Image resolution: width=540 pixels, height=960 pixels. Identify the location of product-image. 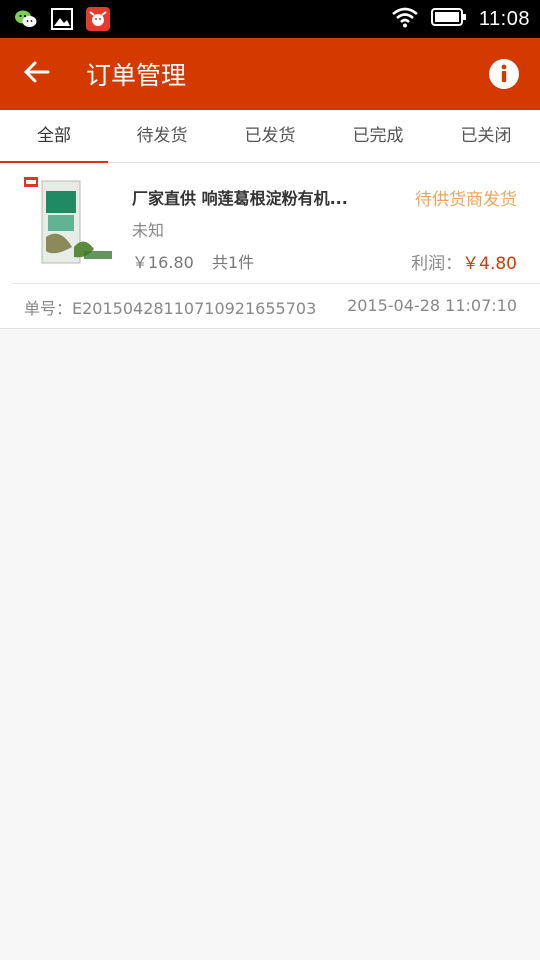
(69, 225).